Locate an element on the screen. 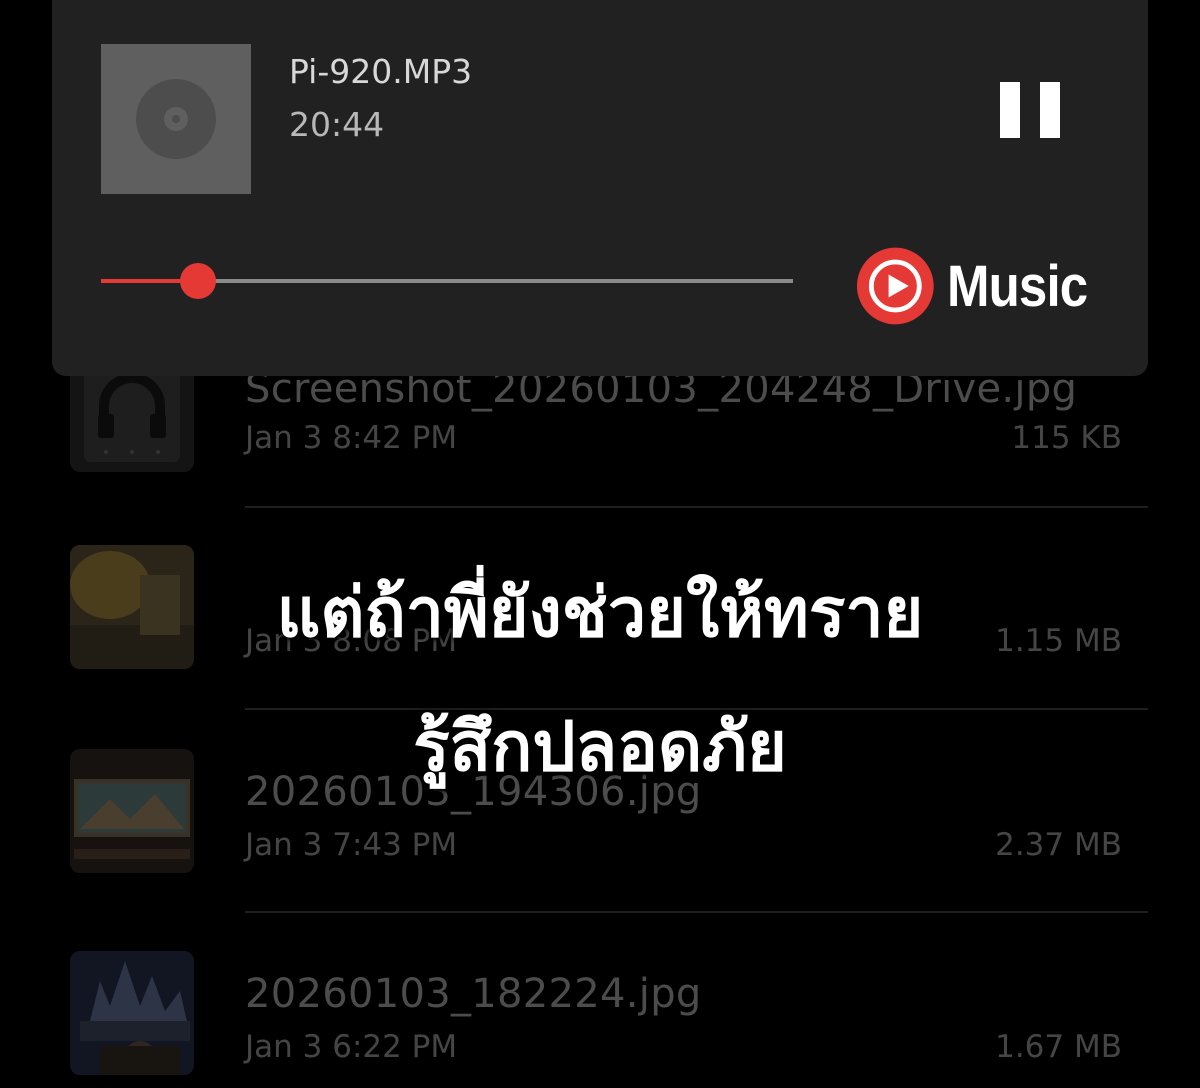 Image resolution: width=1200 pixels, height=1088 pixels. file-date: Jan 3 6:22 PM is located at coordinates (351, 1047).